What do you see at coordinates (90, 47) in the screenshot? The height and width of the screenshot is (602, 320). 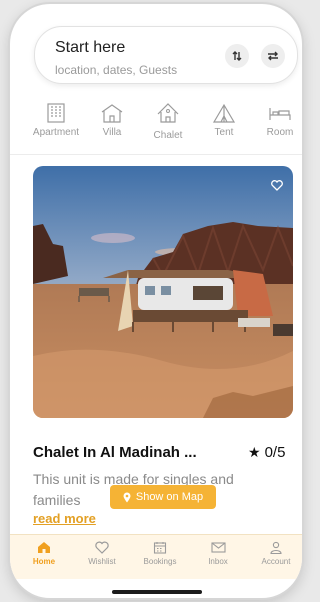 I see `search-title: Start here` at bounding box center [90, 47].